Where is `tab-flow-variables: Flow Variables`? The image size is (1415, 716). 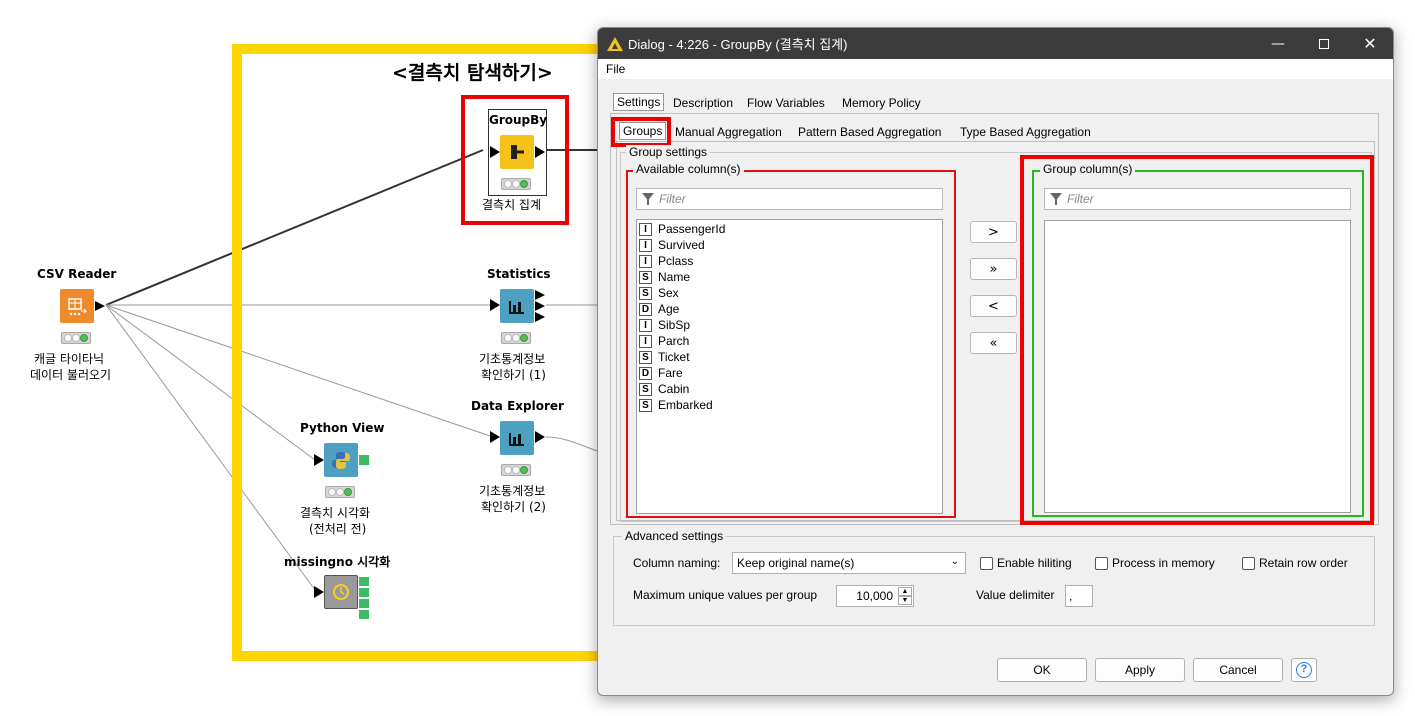
tab-flow-variables: Flow Variables is located at coordinates (786, 104).